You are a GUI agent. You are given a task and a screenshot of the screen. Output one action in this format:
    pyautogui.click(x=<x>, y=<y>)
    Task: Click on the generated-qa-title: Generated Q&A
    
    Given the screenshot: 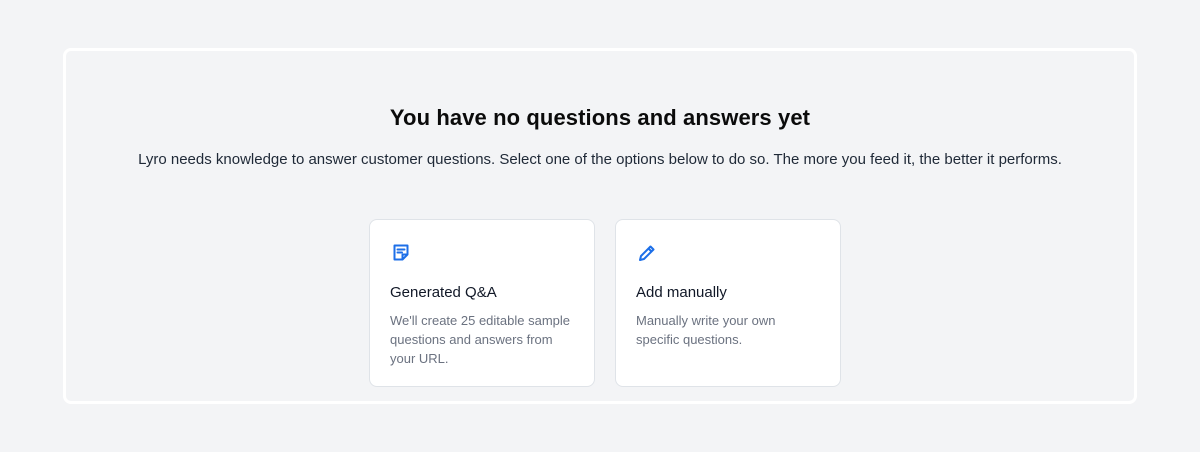 What is the action you would take?
    pyautogui.click(x=443, y=292)
    